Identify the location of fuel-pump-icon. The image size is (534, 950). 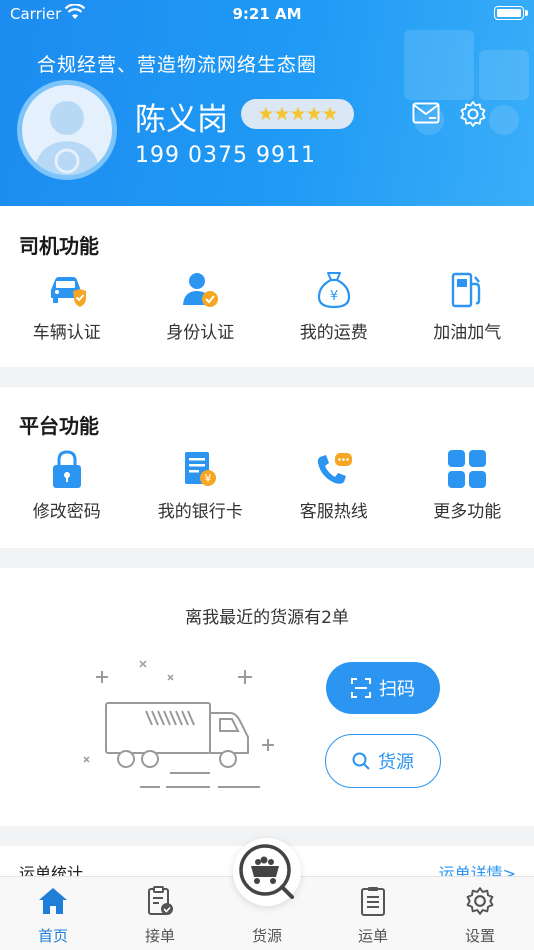
(466, 290).